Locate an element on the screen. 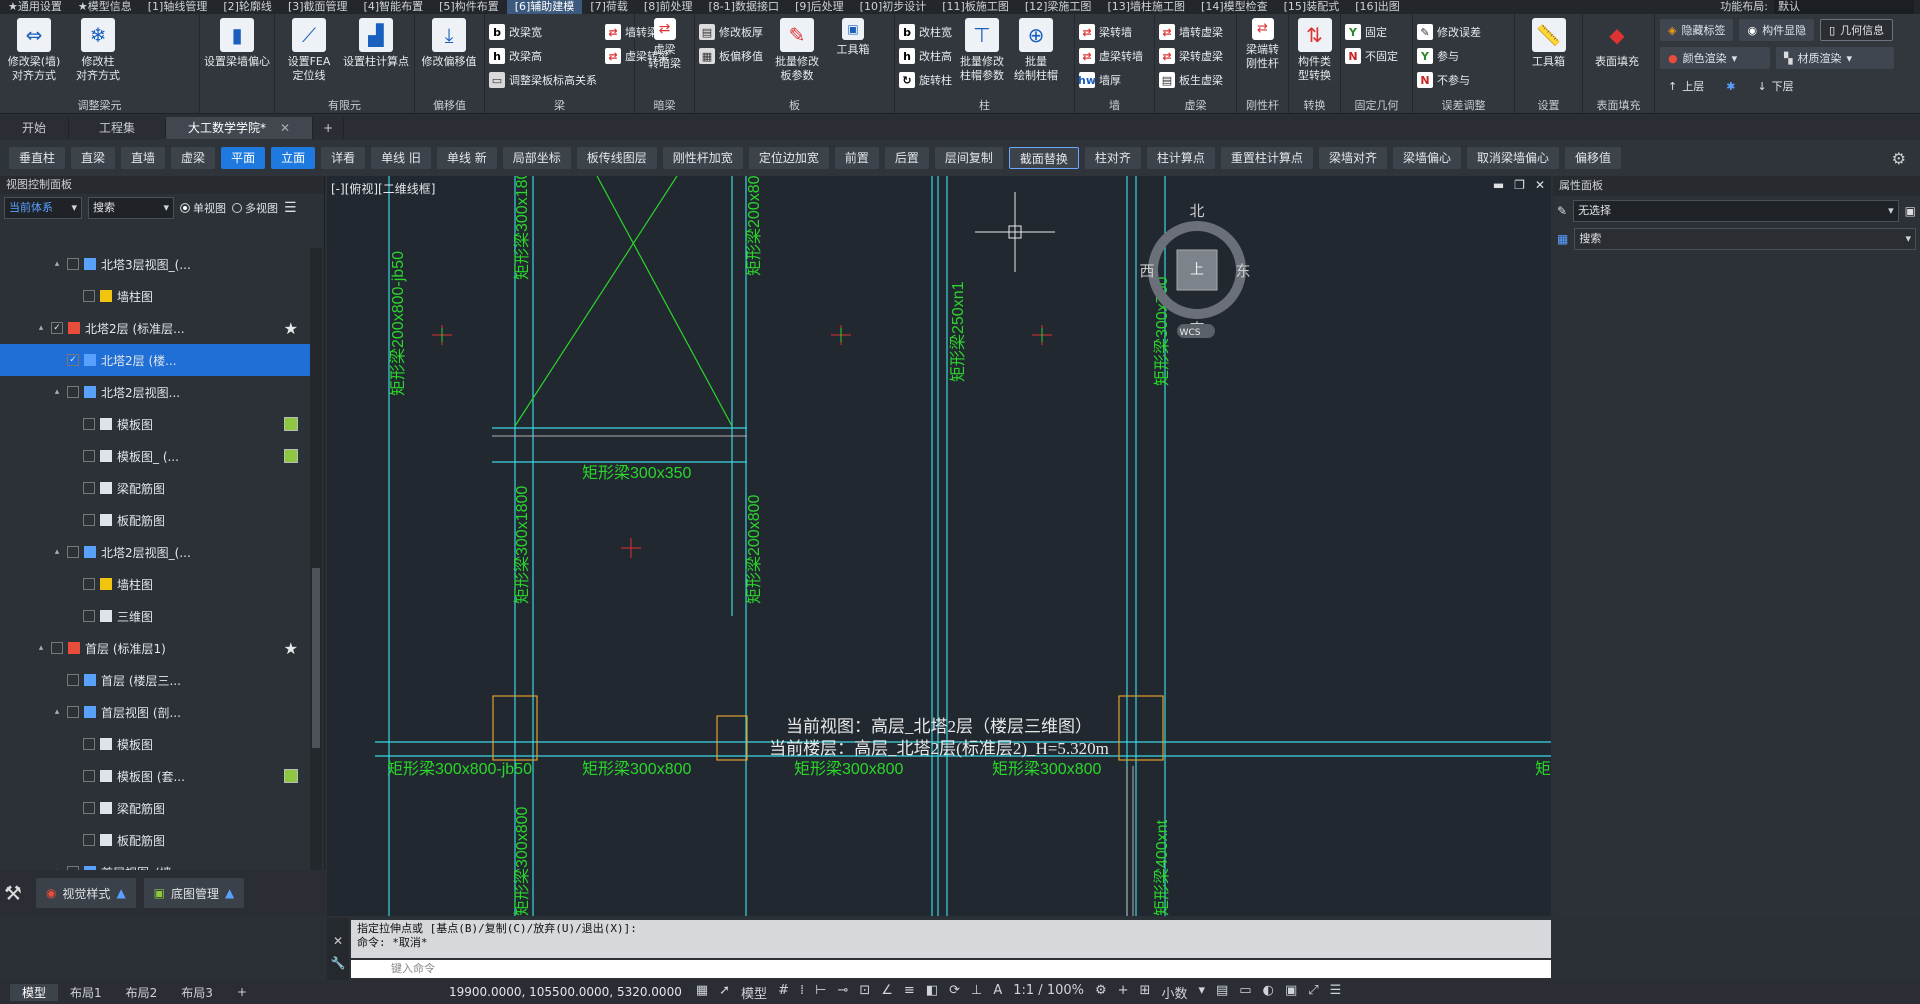  toolbar-button: 柱对齐 is located at coordinates (1112, 158).